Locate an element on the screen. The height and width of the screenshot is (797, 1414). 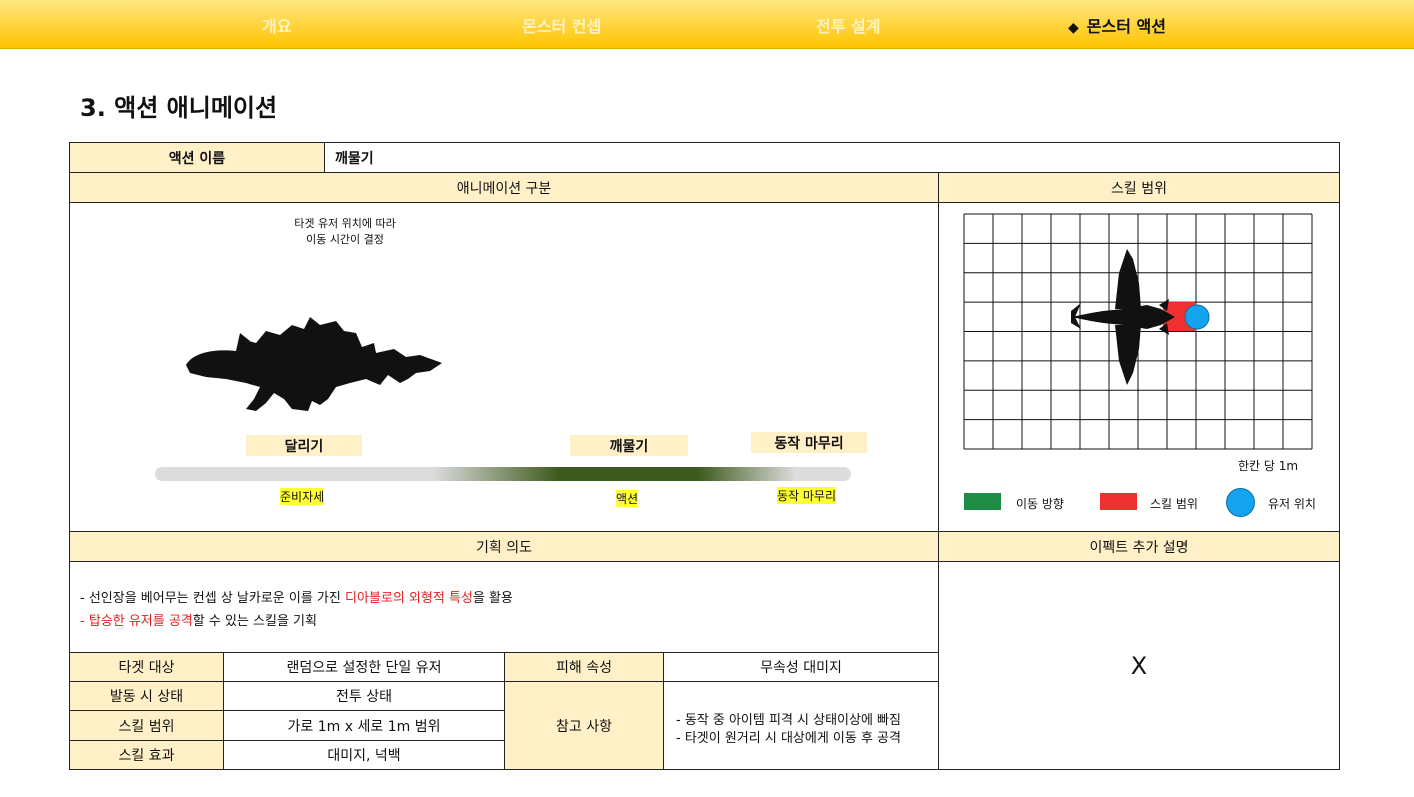
intent-line-2-post: 할 수 있는 스킬을 기획 is located at coordinates (254, 621).